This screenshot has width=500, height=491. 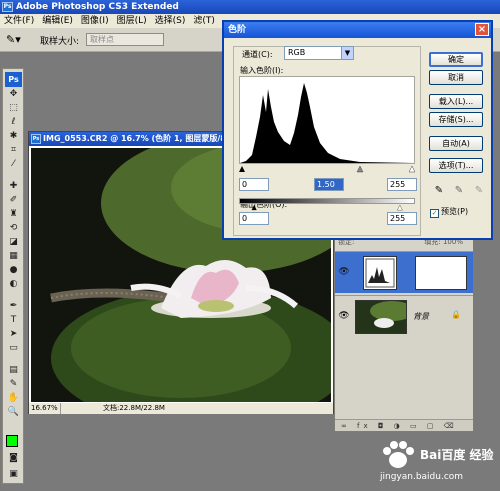 What do you see at coordinates (422, 477) in the screenshot?
I see `watermark-url: jingyan.baidu.com` at bounding box center [422, 477].